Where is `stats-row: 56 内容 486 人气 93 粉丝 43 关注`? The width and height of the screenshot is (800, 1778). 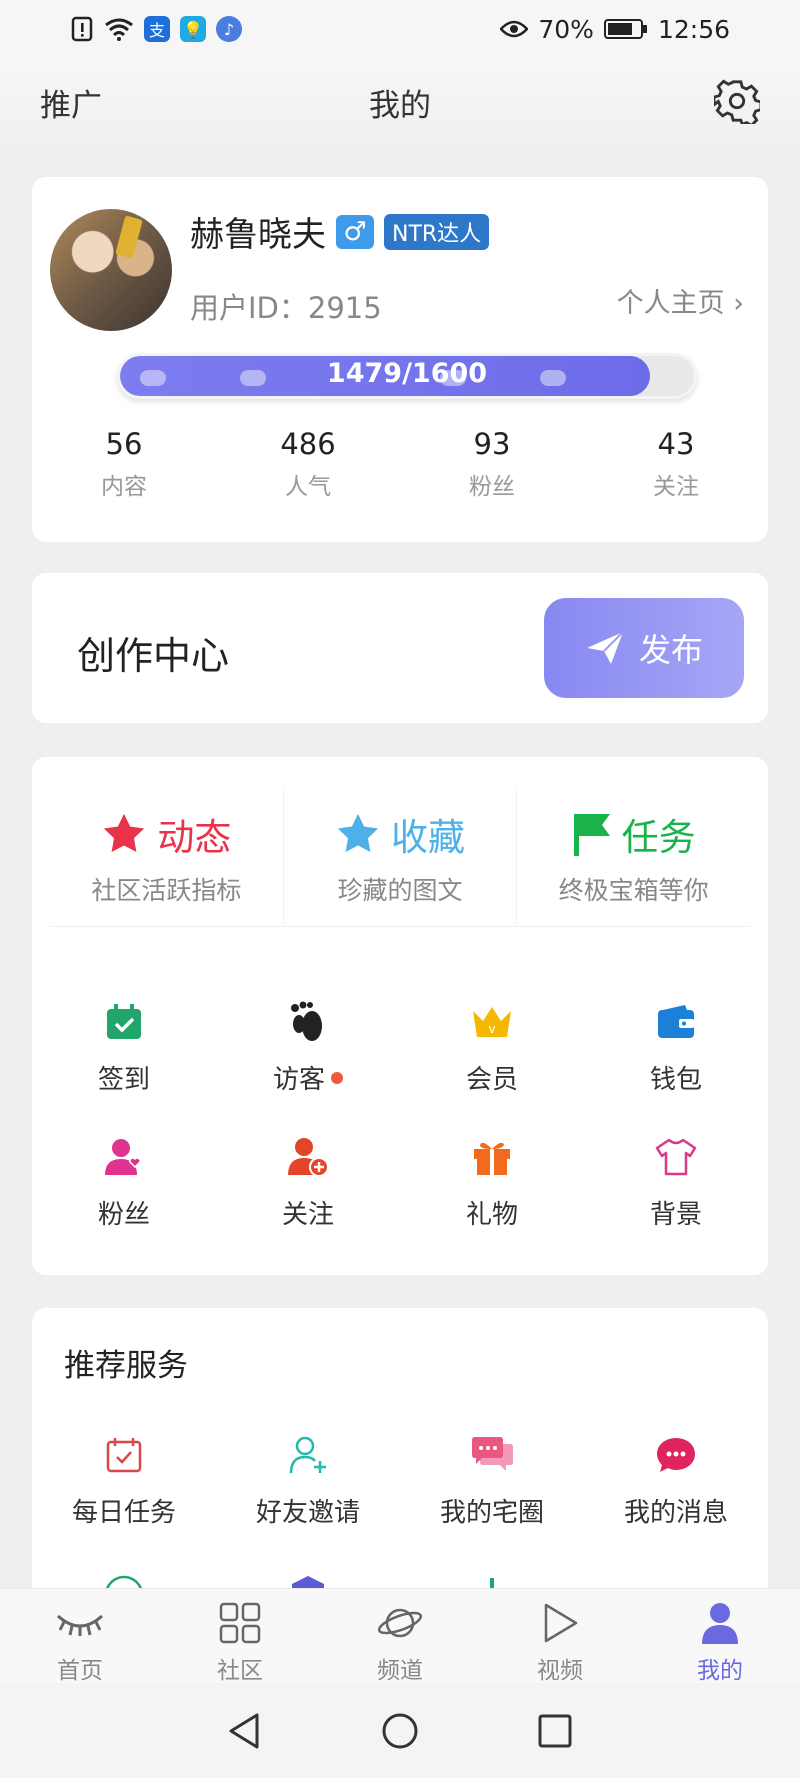
stats-row: 56 内容 486 人气 93 粉丝 43 关注 is located at coordinates (400, 464).